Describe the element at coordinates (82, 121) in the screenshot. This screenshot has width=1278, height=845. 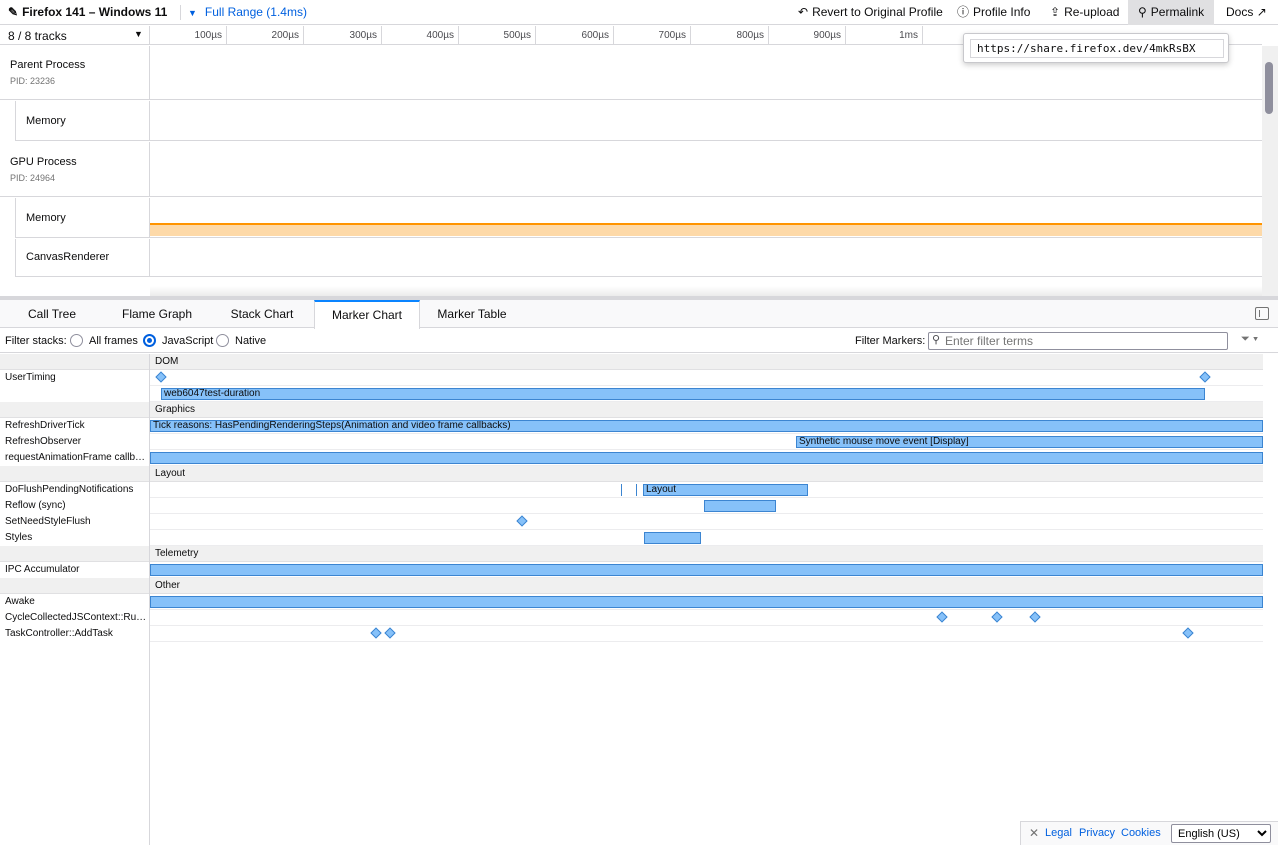
I see `track-memory-parent: Memory` at that location.